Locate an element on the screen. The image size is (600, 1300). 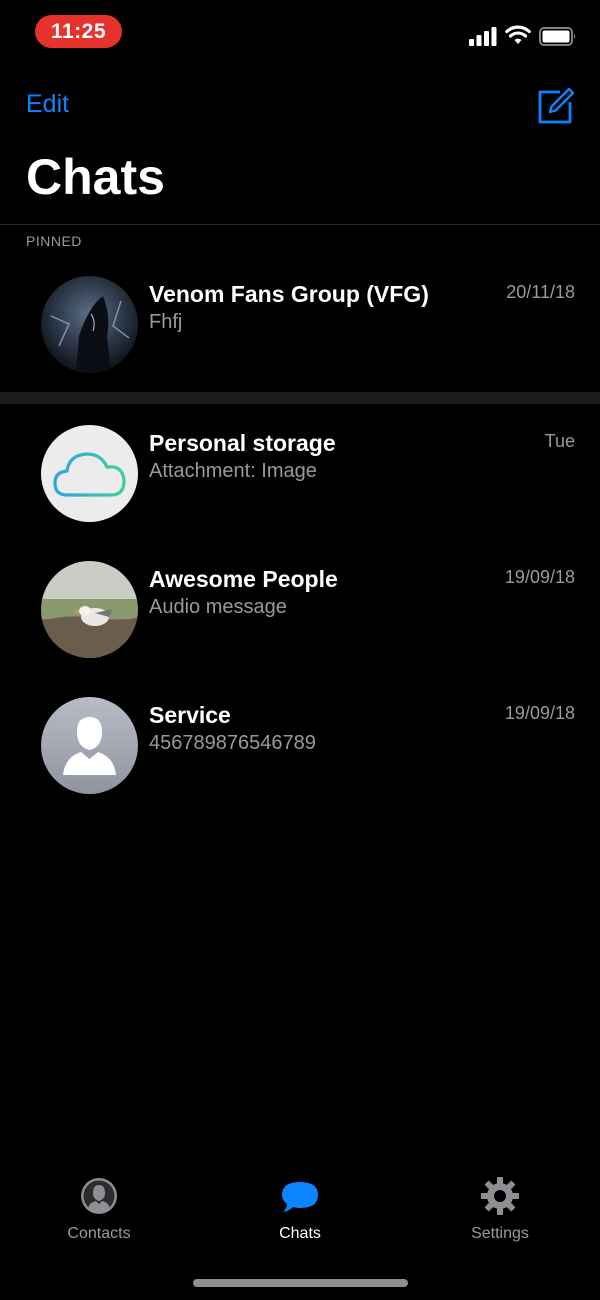
tab-label: Contacts is located at coordinates (99, 1233).